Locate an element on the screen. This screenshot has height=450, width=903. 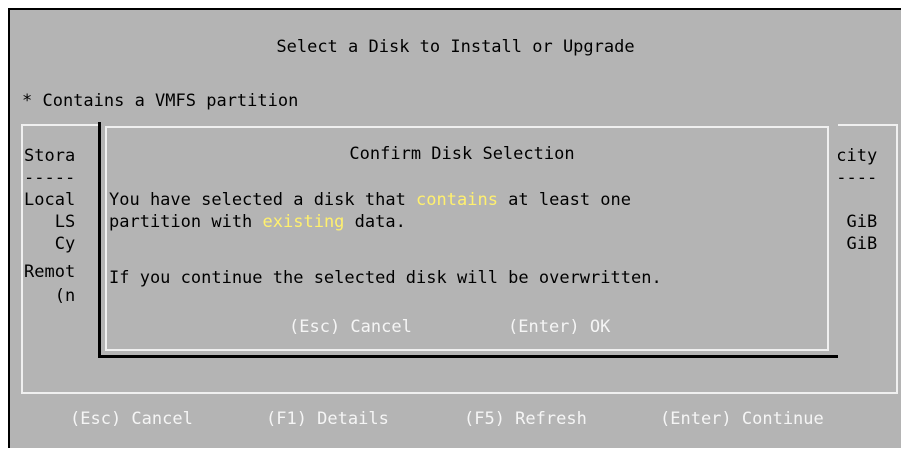
message-text: partition with is located at coordinates (186, 222).